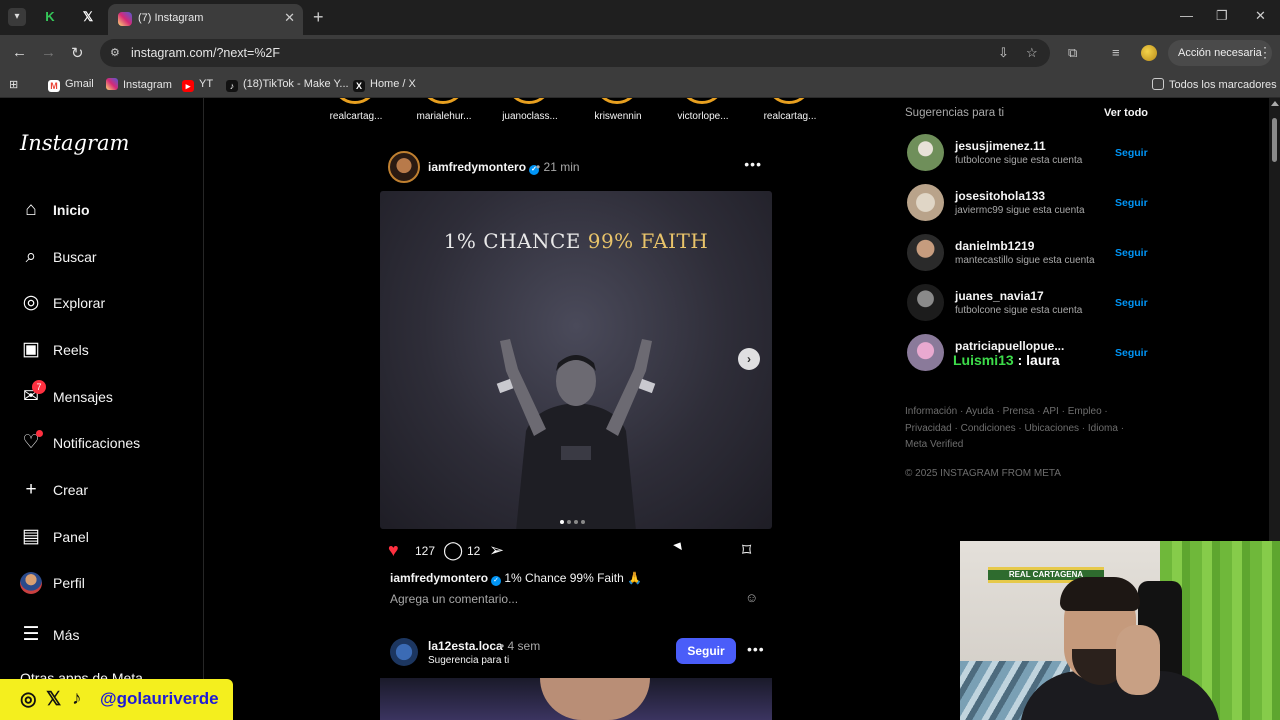  I want to click on footer-link: Prensa, so click(1019, 411).